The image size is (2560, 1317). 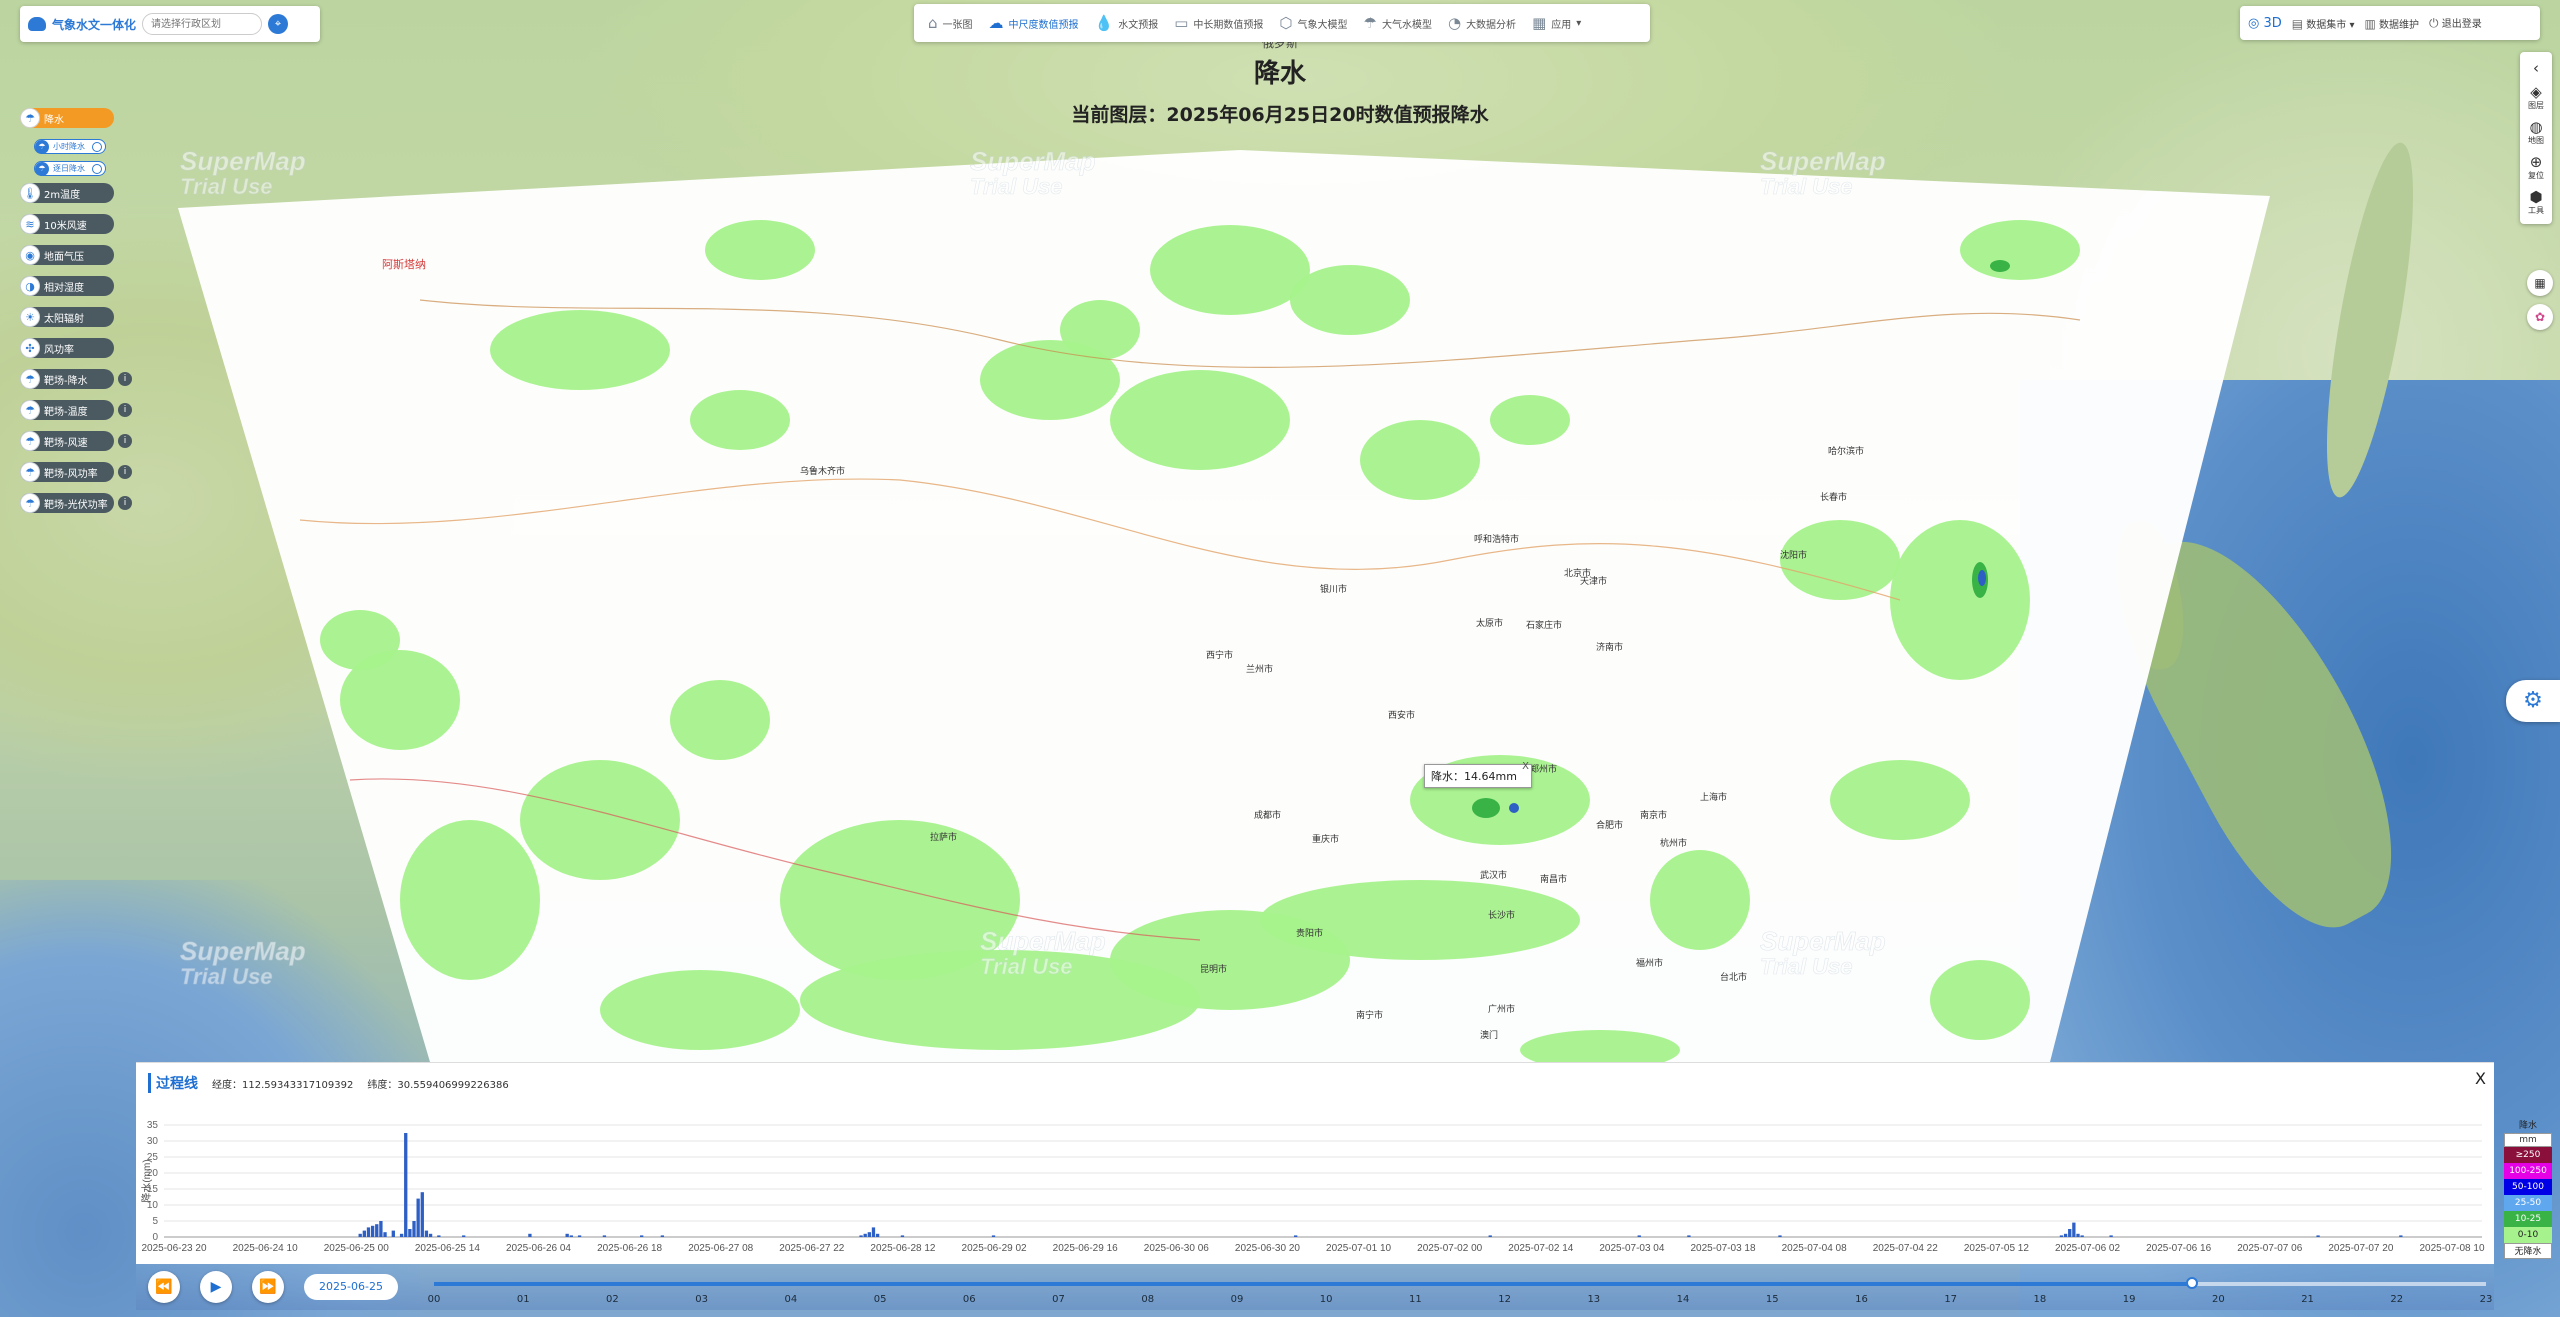 I want to click on x-tick-label: 2025-07-04 08, so click(x=1814, y=1248).